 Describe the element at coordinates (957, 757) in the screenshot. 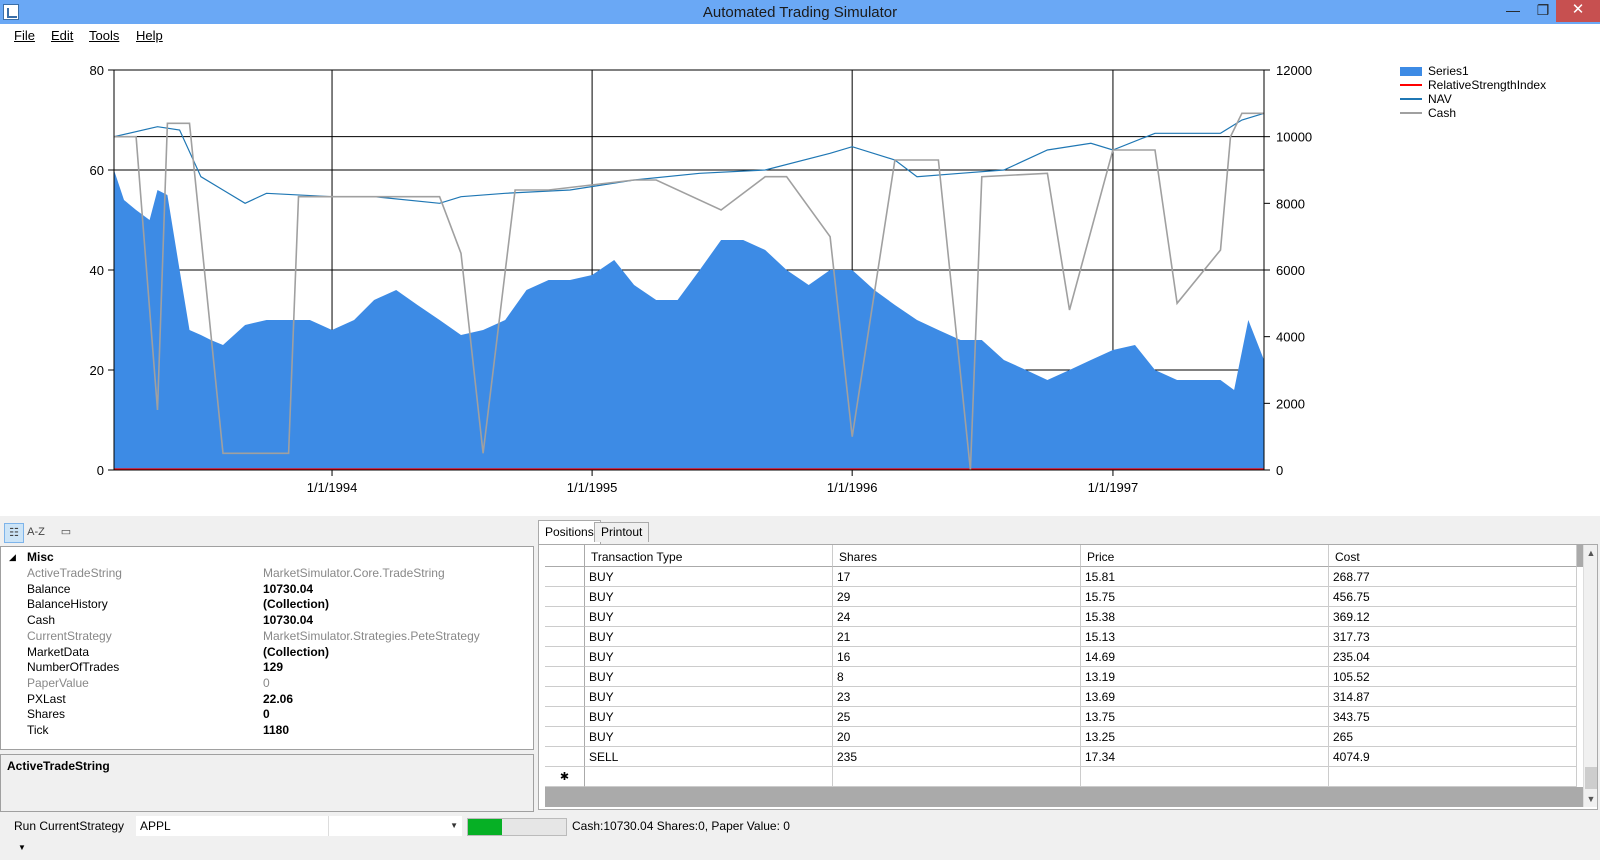

I see `table-cell: 235` at that location.